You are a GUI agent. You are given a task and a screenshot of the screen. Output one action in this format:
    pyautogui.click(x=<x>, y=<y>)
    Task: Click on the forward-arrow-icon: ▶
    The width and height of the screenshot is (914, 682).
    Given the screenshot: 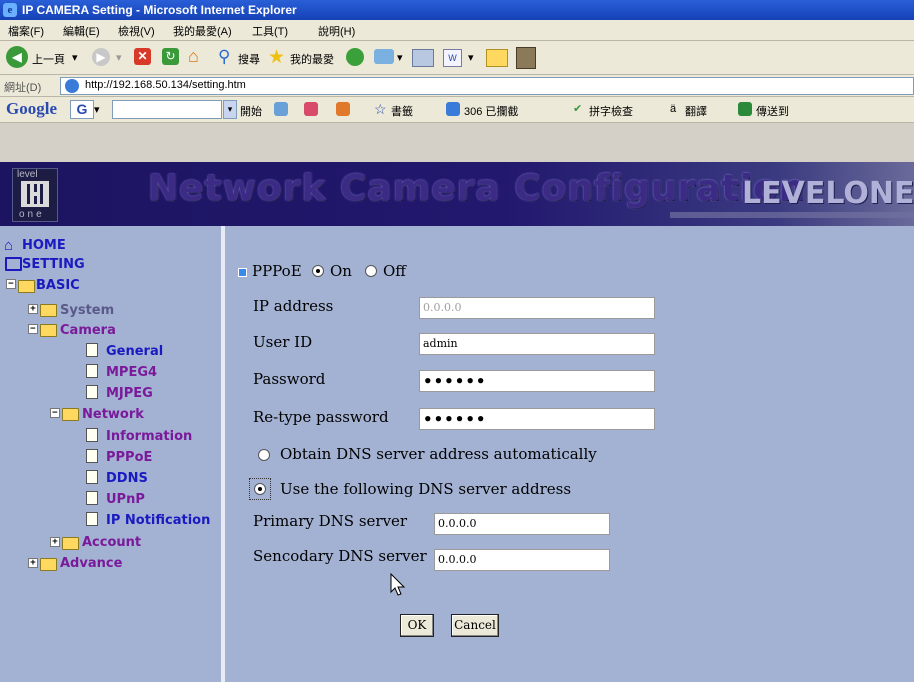 What is the action you would take?
    pyautogui.click(x=101, y=57)
    